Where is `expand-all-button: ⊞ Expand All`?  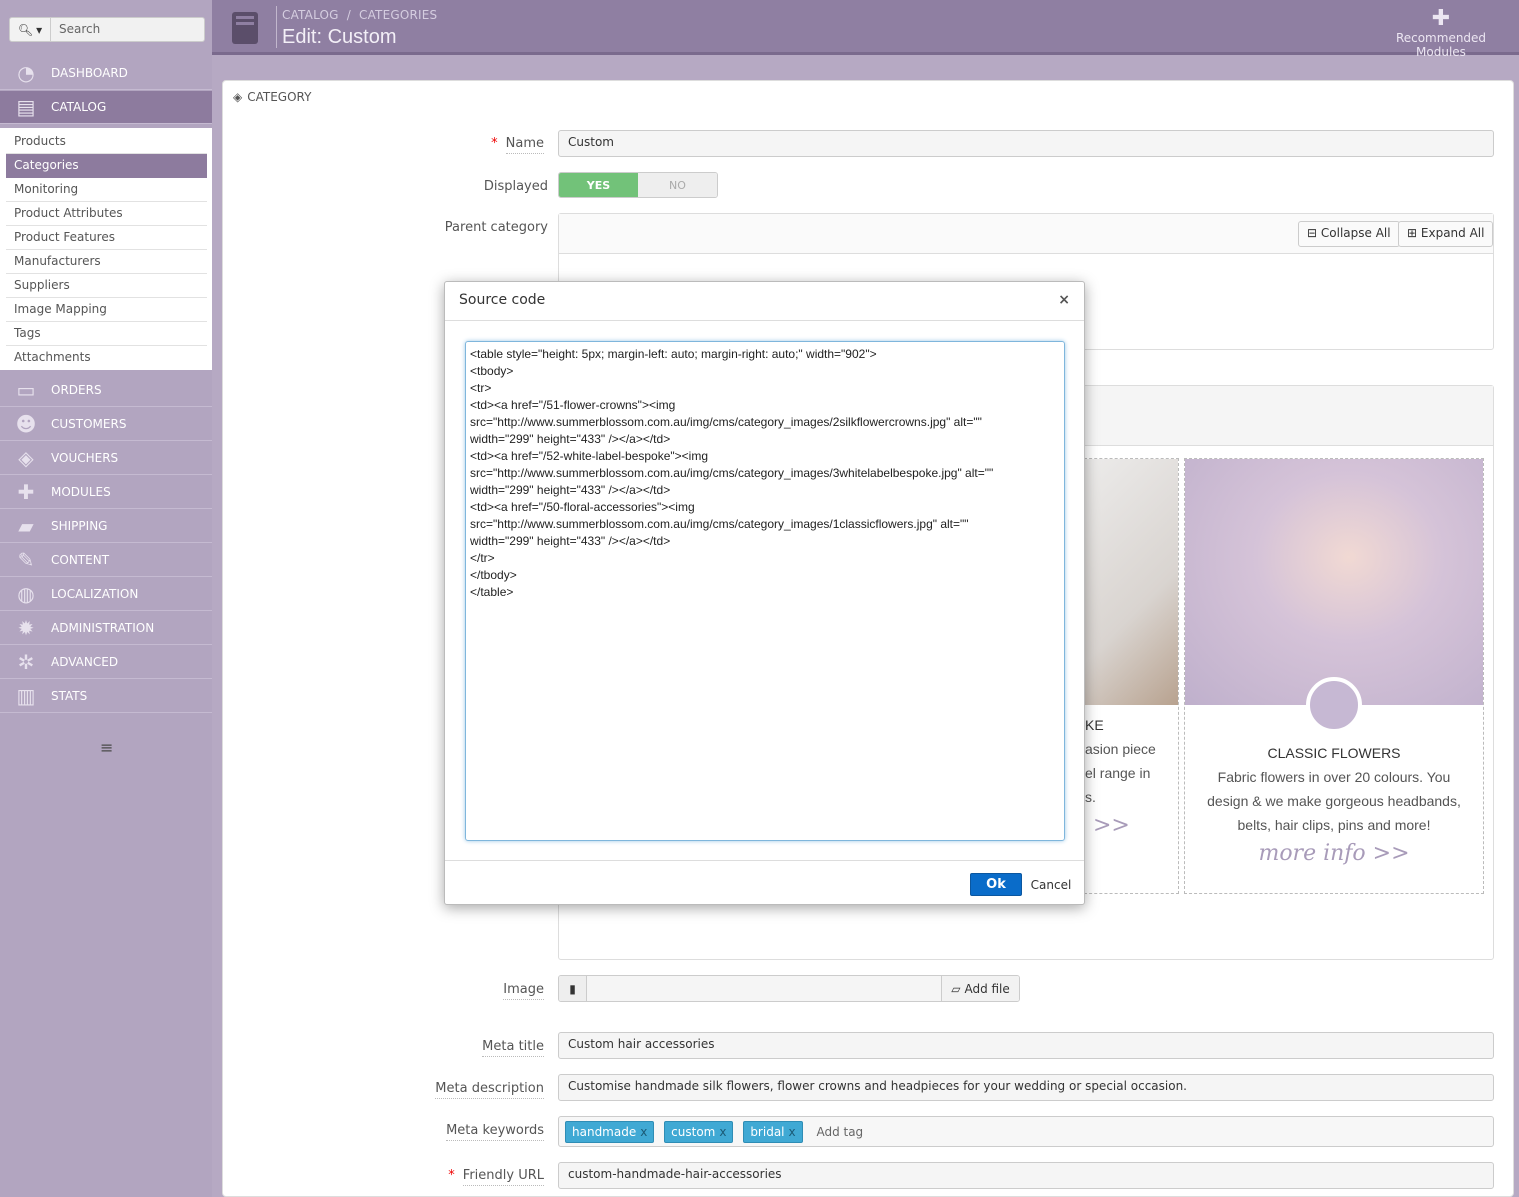 expand-all-button: ⊞ Expand All is located at coordinates (1446, 234).